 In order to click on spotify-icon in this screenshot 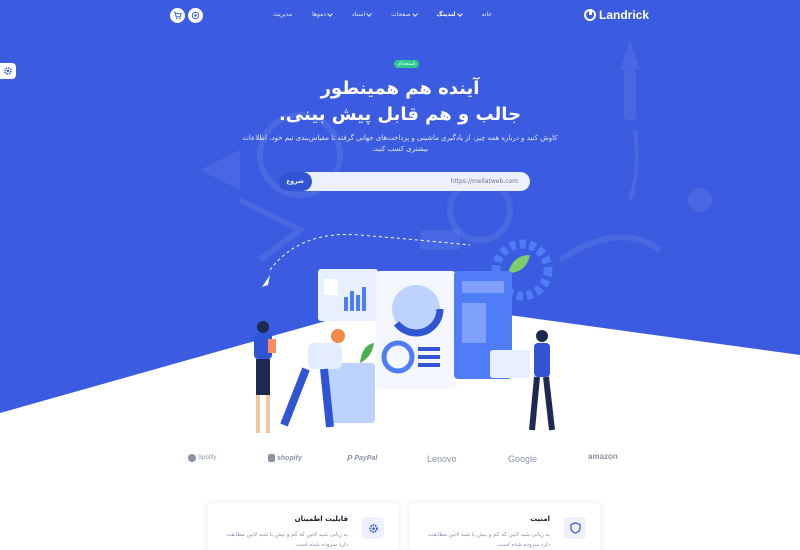, I will do `click(192, 458)`.